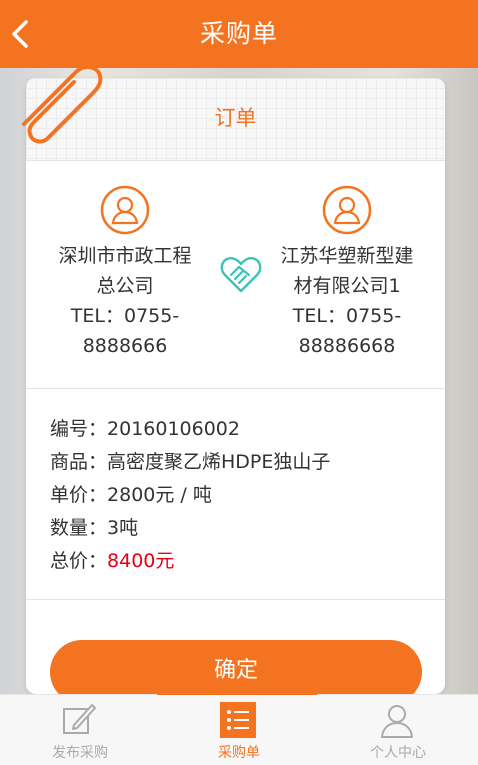  I want to click on page-title: 采购单, so click(238, 33).